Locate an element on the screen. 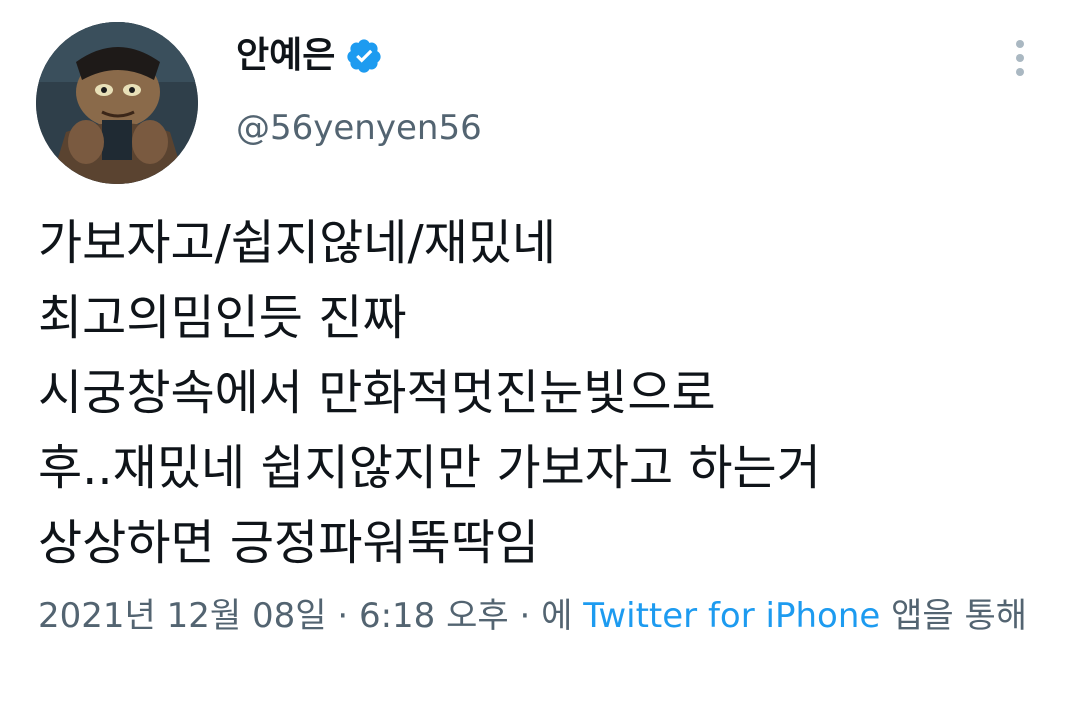  tweet-line: 시궁창속에서 만화적멋진눈빛으로 is located at coordinates (377, 393).